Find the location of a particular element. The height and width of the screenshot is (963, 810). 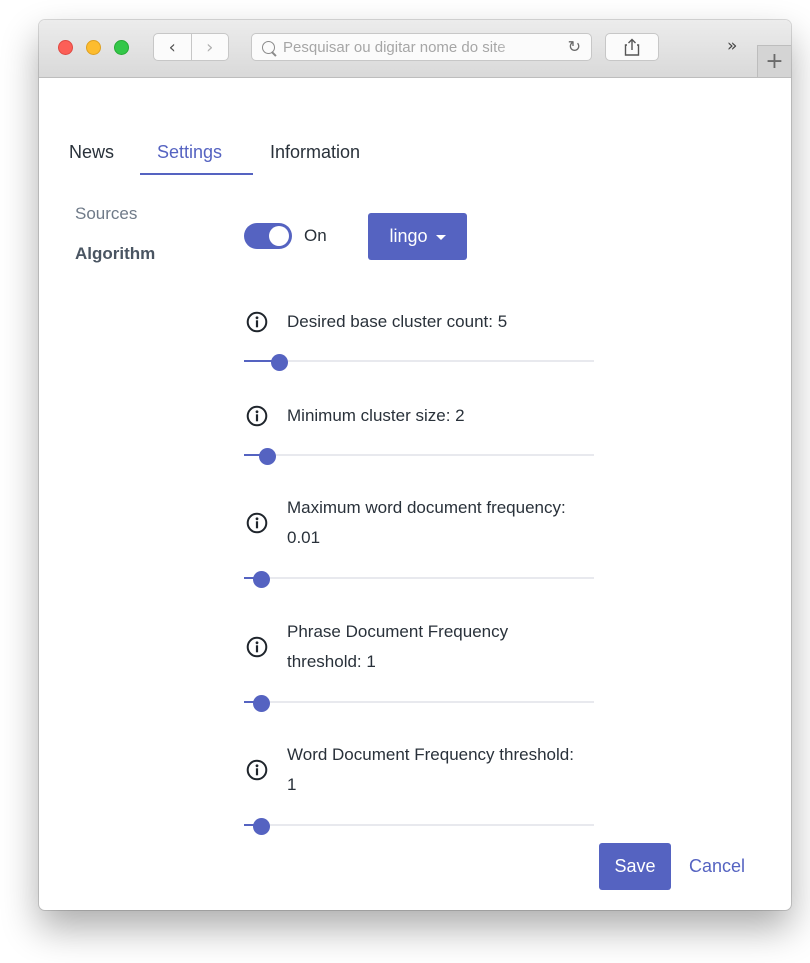

save-button: Save is located at coordinates (635, 866).